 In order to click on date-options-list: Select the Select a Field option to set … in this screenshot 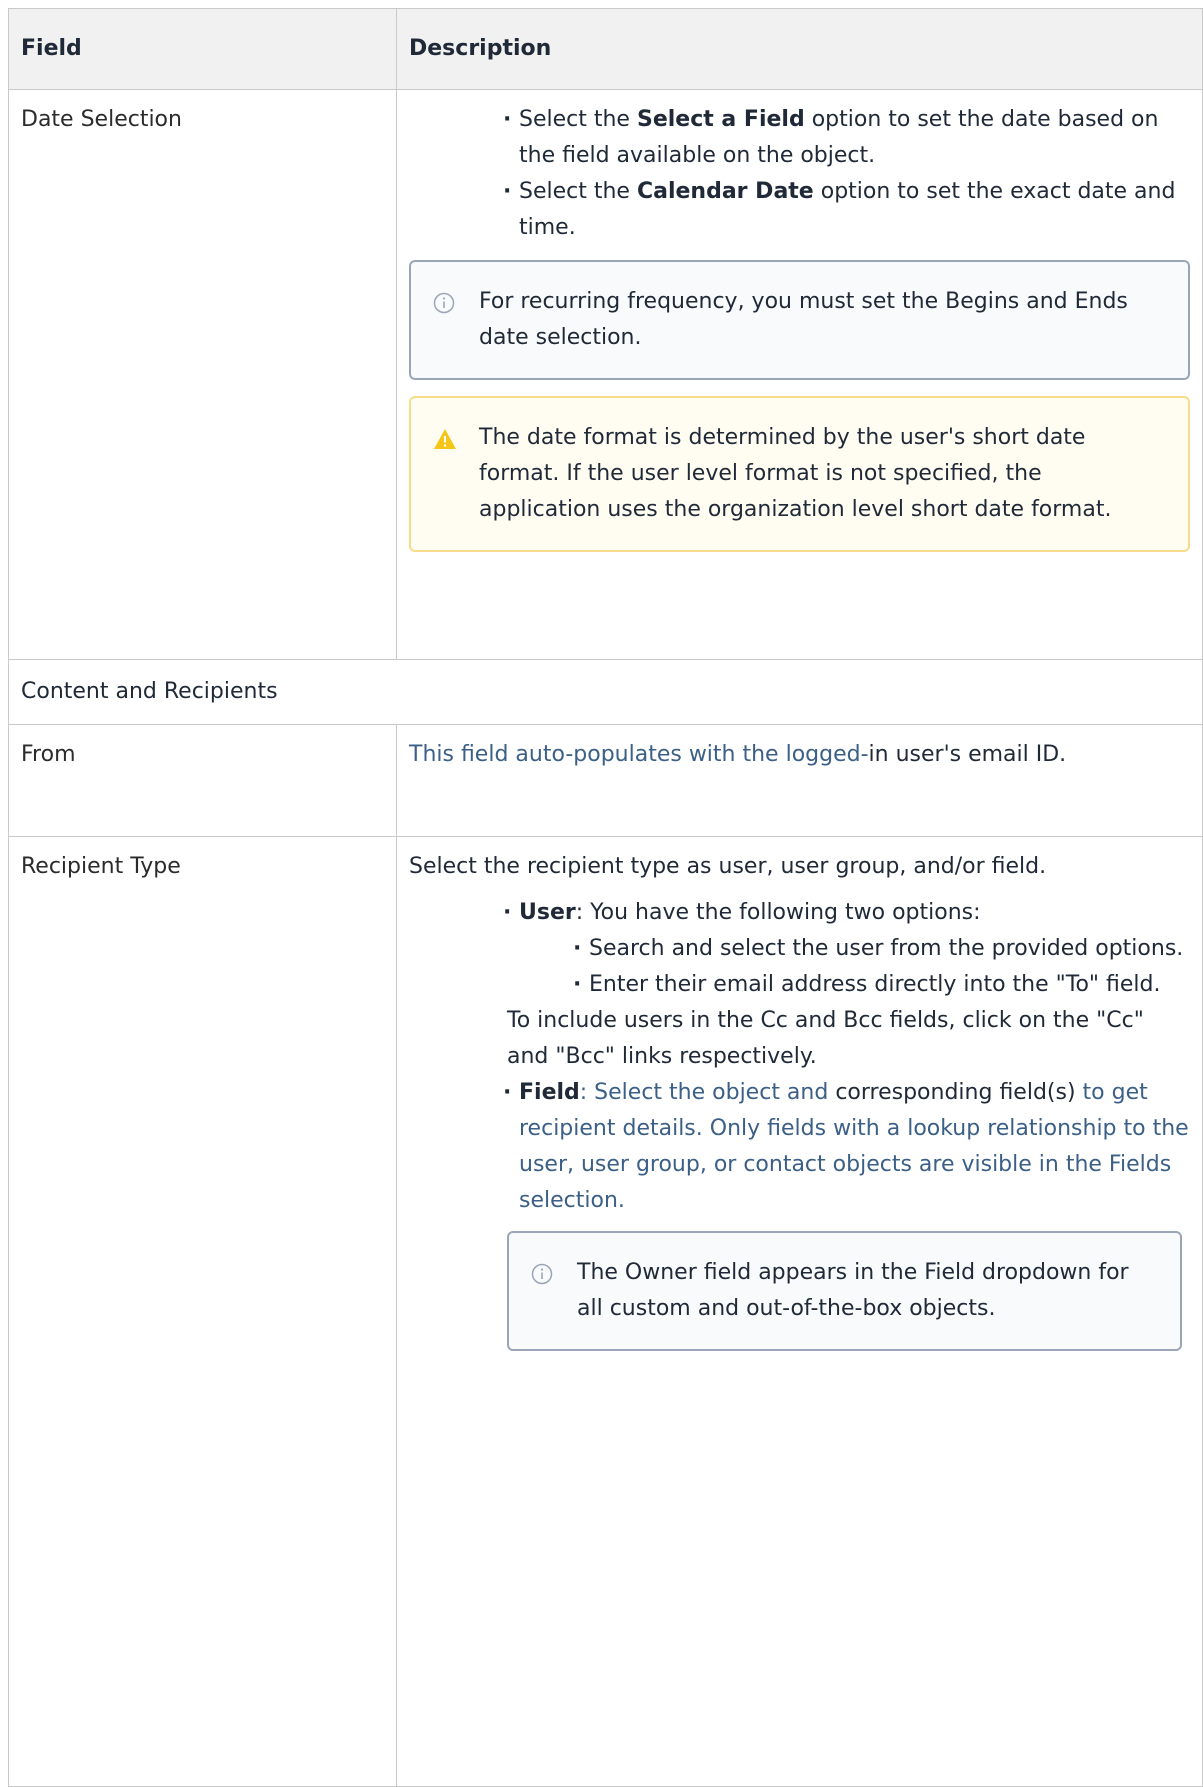, I will do `click(799, 174)`.